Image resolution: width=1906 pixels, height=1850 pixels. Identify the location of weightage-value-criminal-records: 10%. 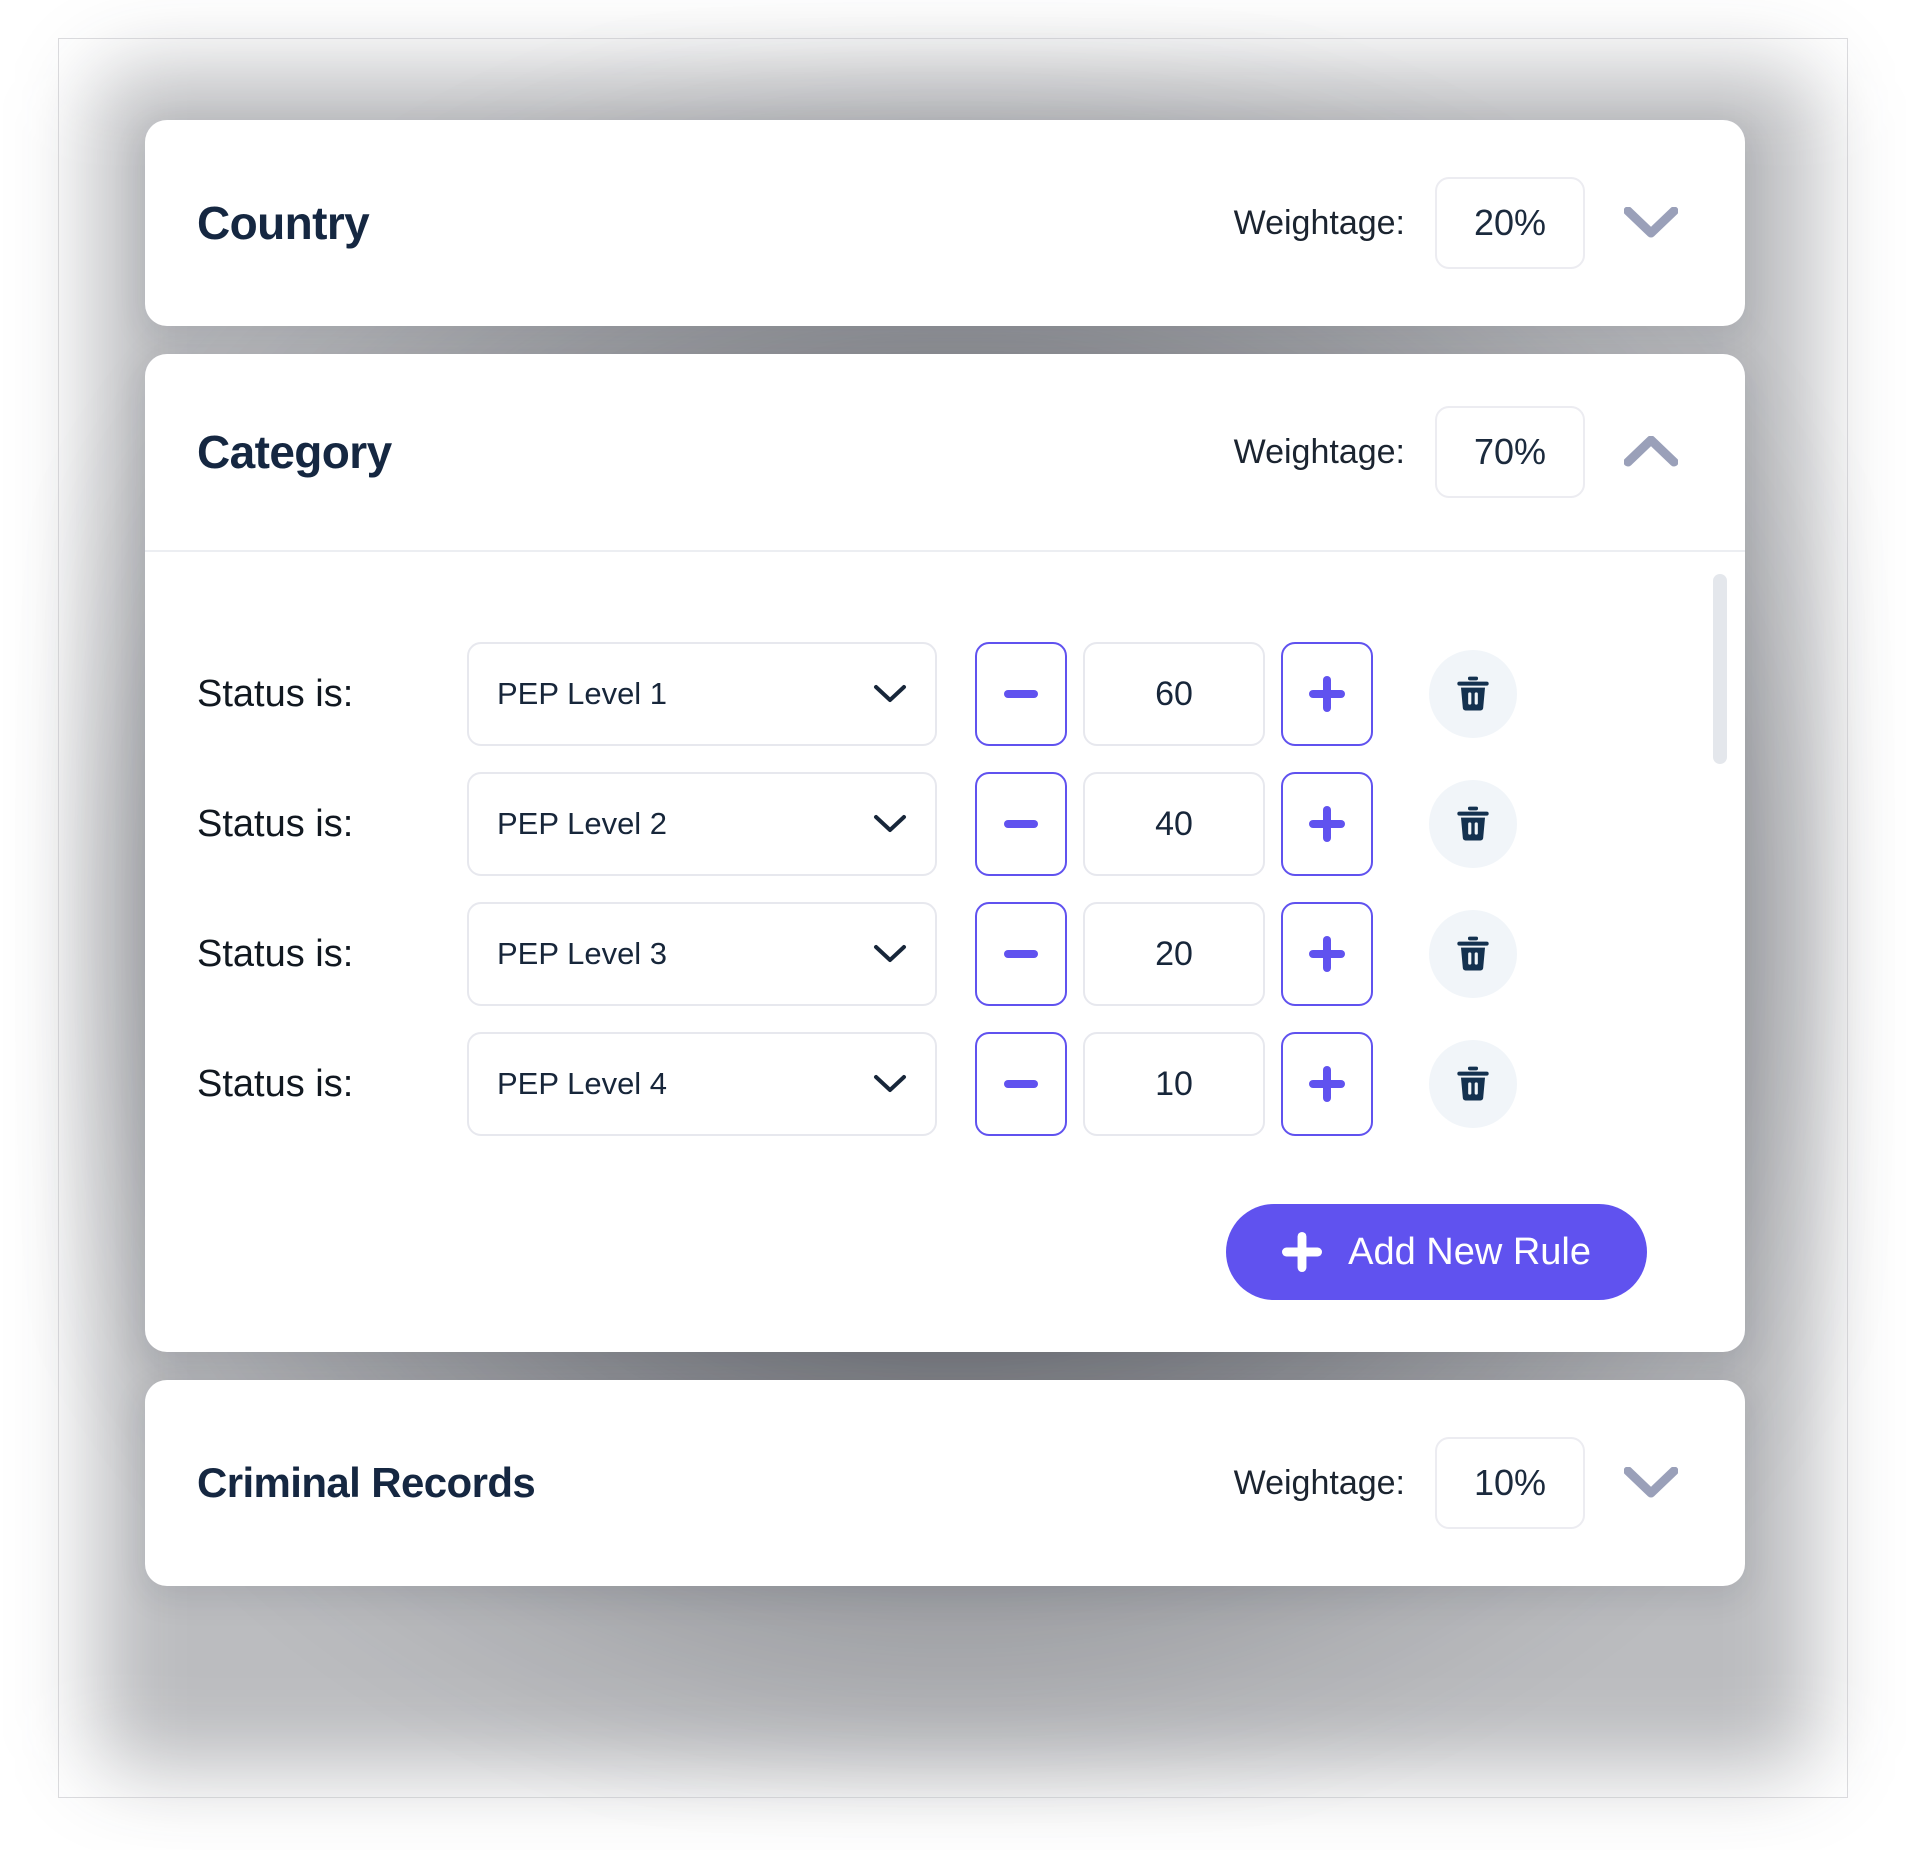
(1510, 1483).